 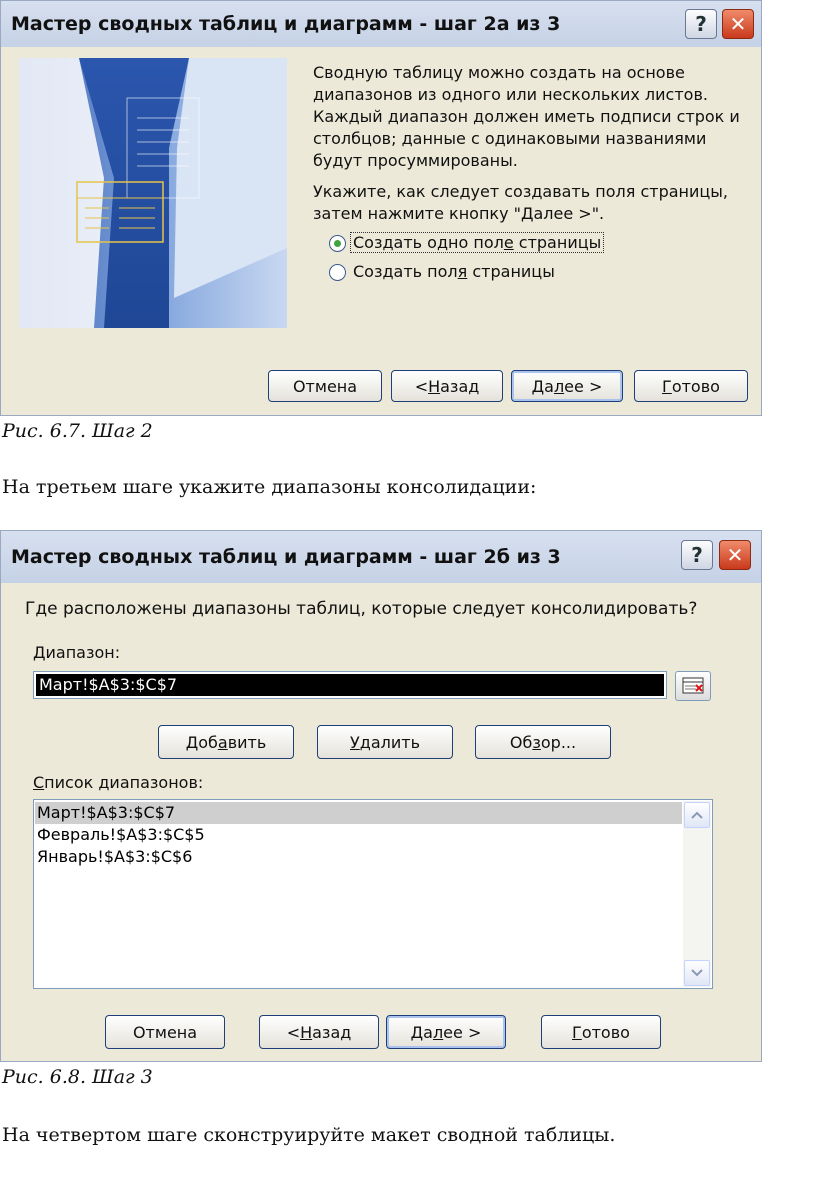 What do you see at coordinates (385, 742) in the screenshot?
I see `delete-button: Удалить` at bounding box center [385, 742].